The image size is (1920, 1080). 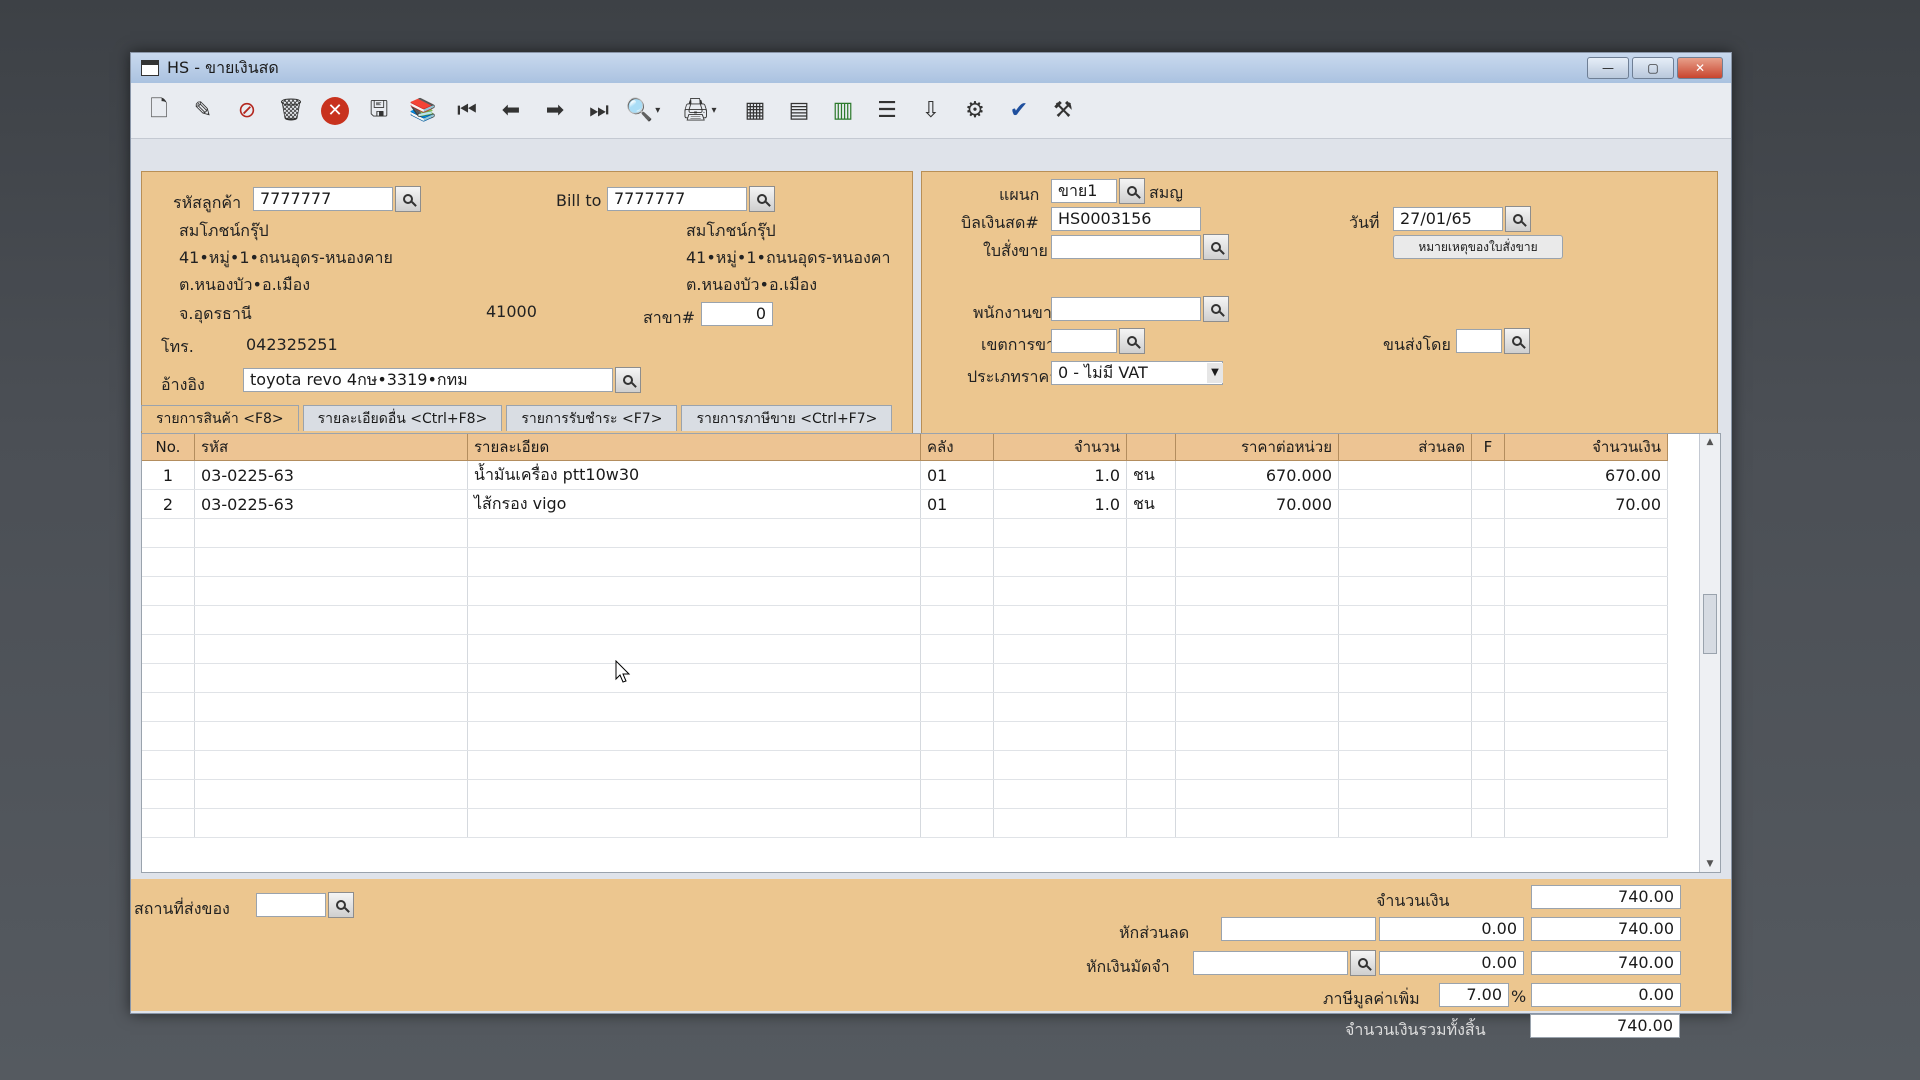 I want to click on col-unit, so click(x=1151, y=447).